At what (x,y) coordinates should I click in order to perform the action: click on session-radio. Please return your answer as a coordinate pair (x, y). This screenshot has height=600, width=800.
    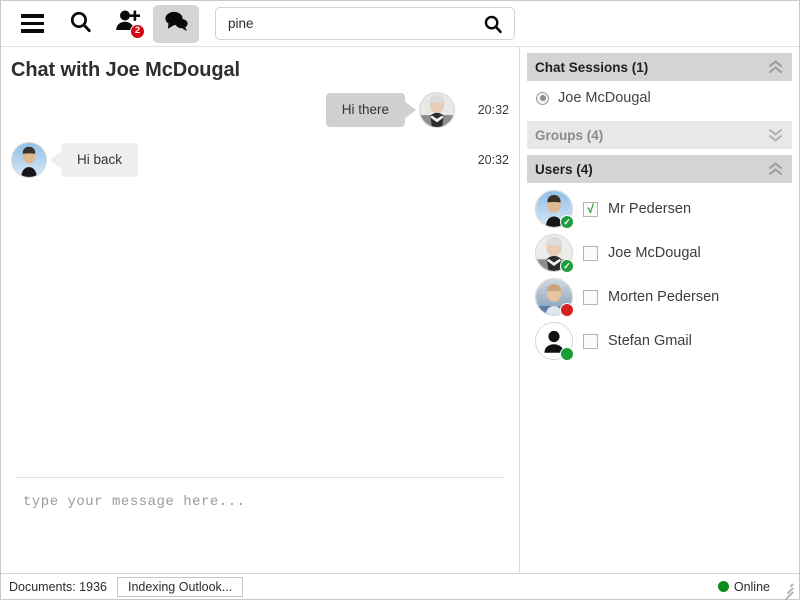
    Looking at the image, I should click on (542, 98).